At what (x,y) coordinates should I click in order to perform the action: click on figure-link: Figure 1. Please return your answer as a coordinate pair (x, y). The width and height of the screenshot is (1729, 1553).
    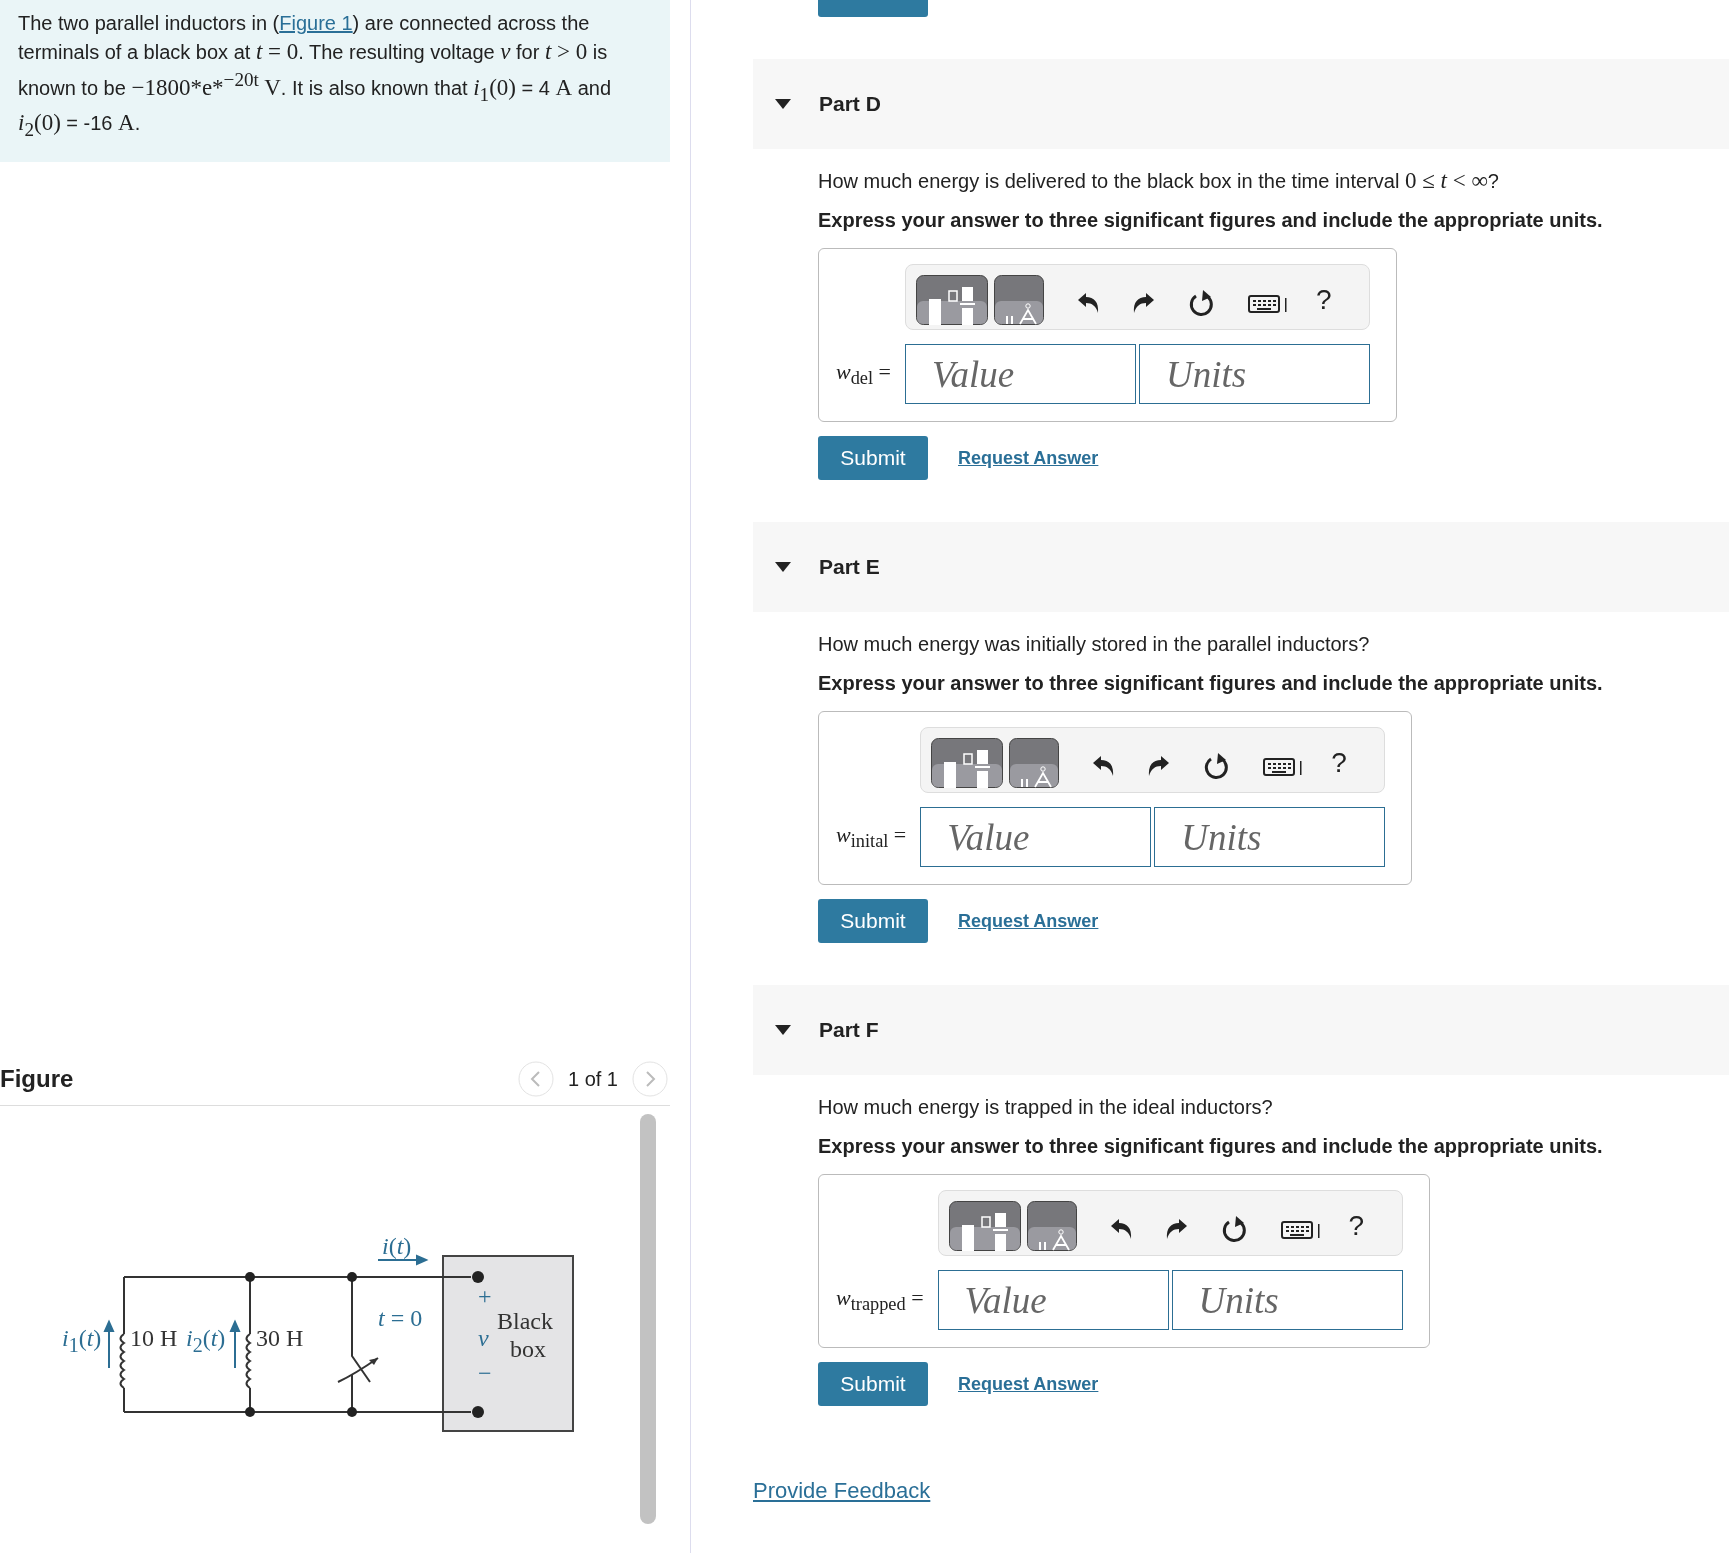
    Looking at the image, I should click on (316, 23).